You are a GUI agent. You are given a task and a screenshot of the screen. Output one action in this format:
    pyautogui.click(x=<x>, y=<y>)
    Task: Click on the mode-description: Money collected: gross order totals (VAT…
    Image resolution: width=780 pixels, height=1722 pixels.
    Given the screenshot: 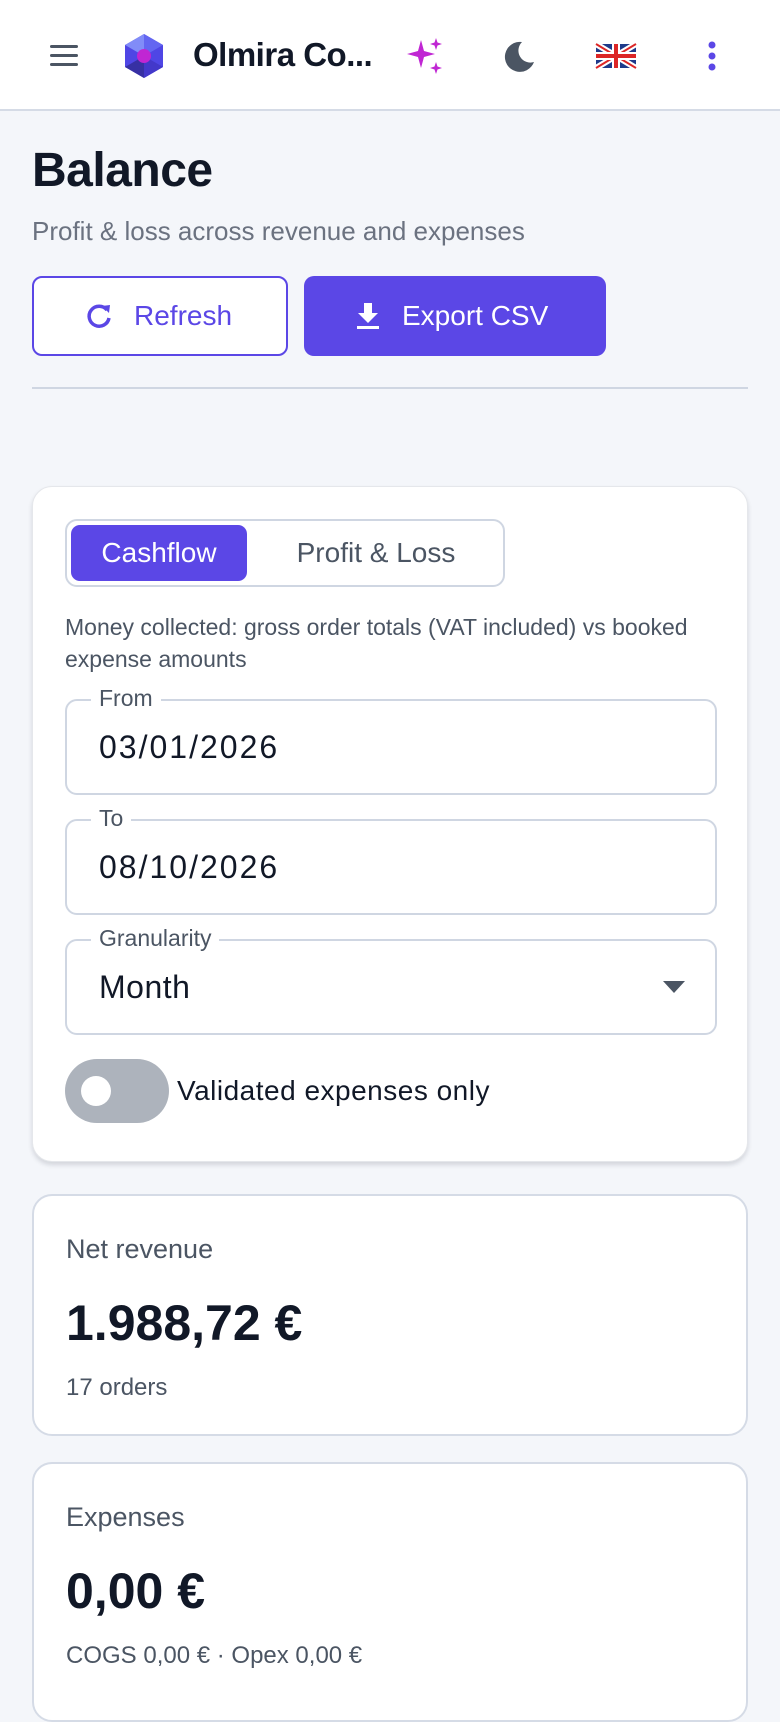 What is the action you would take?
    pyautogui.click(x=376, y=643)
    